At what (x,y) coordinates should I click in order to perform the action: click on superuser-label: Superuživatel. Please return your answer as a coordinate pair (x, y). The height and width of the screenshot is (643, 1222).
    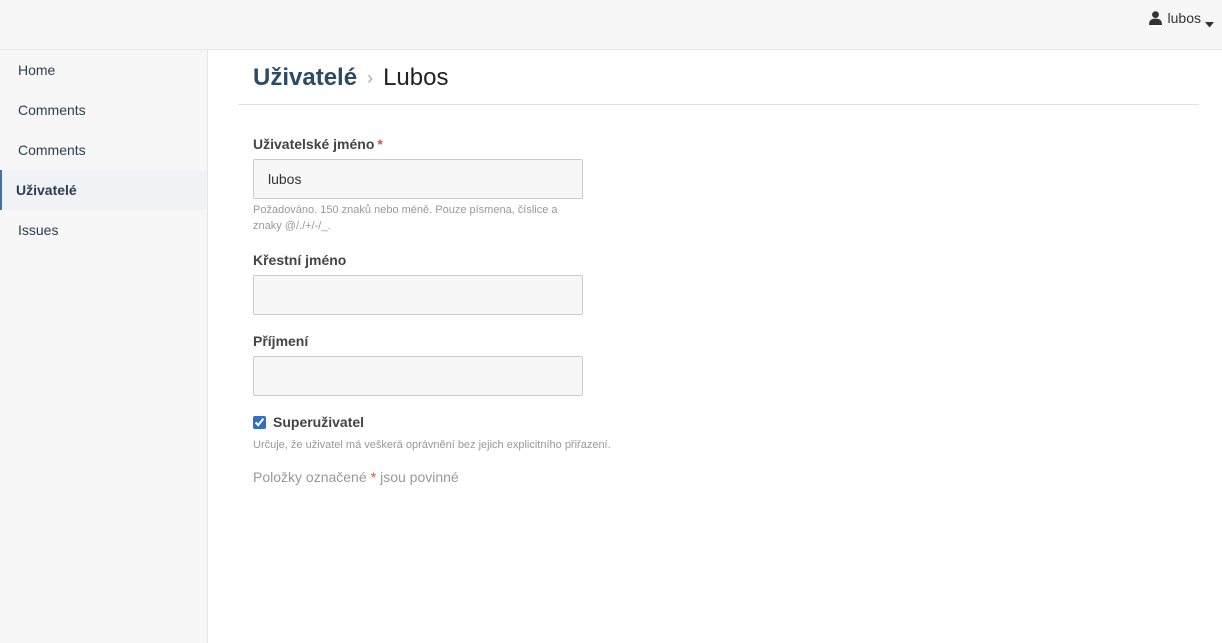
    Looking at the image, I should click on (318, 422).